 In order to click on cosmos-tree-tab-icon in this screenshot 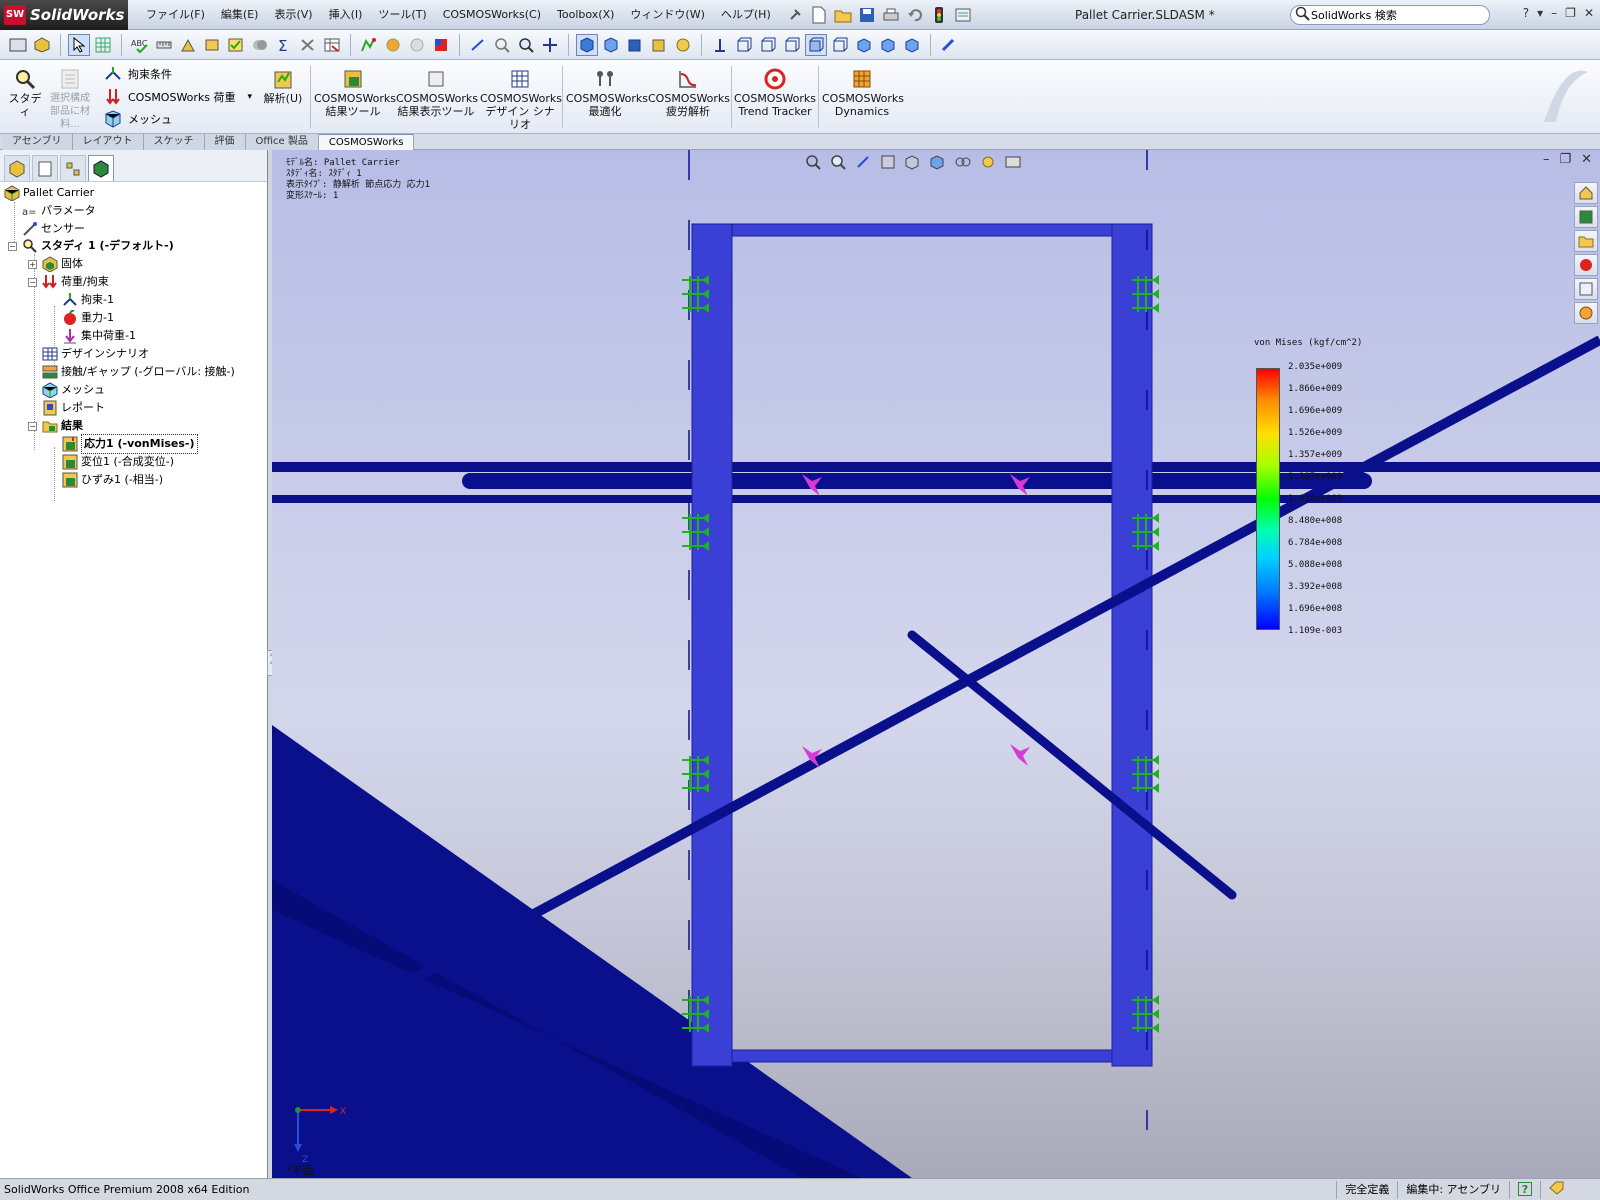, I will do `click(101, 168)`.